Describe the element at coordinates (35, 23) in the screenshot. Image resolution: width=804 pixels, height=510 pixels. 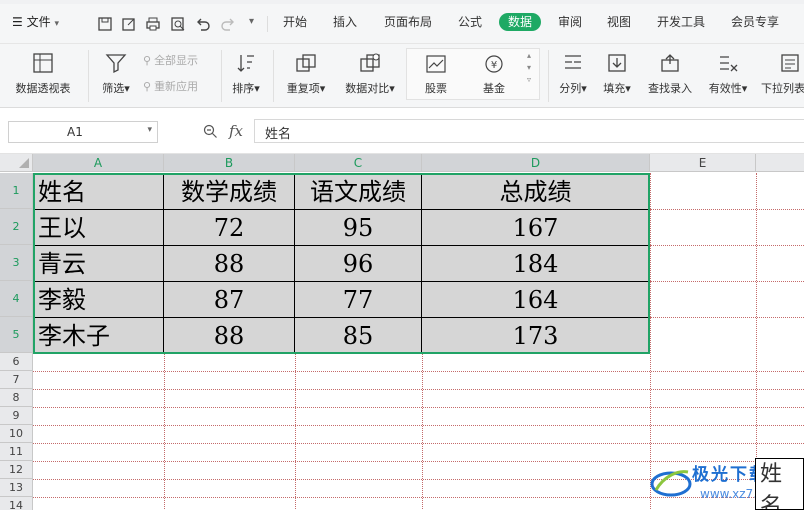
I see `file-menu: ☰ 文件 ▾` at that location.